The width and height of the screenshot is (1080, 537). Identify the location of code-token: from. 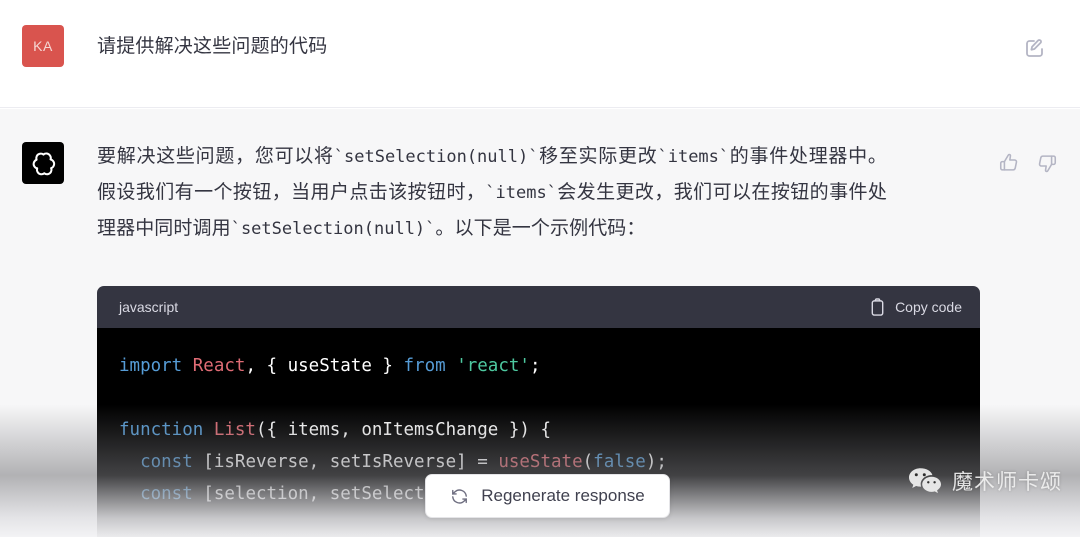
(430, 366).